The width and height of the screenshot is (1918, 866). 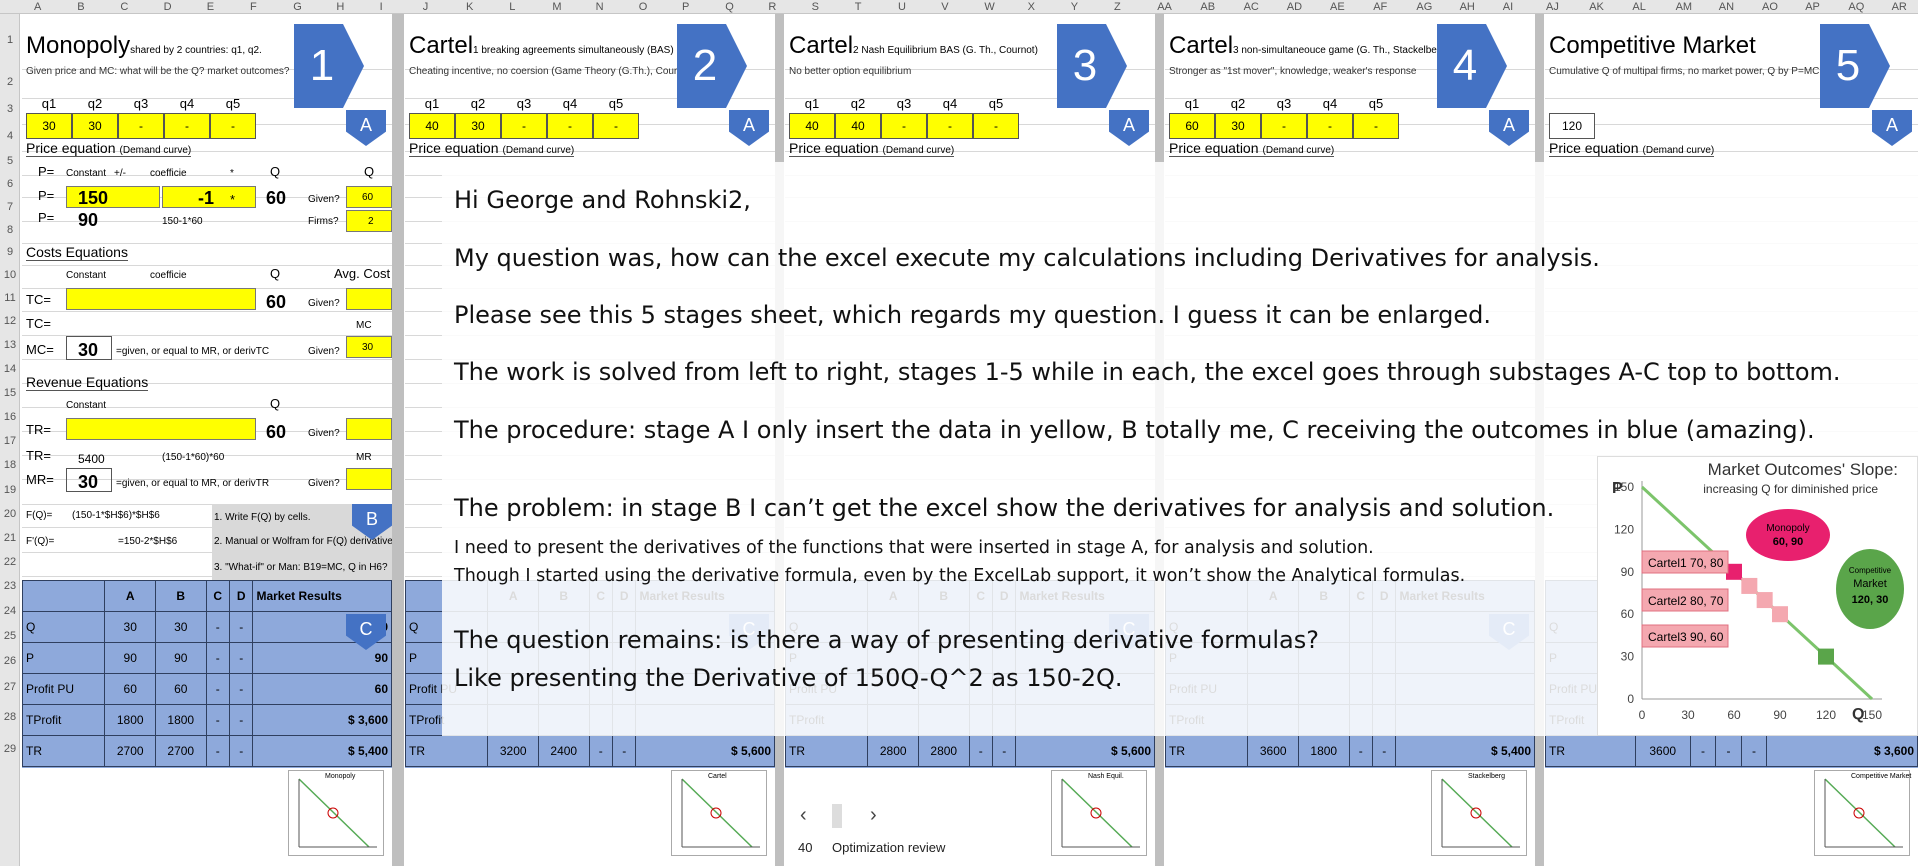 I want to click on column-label: AN, so click(x=1726, y=7).